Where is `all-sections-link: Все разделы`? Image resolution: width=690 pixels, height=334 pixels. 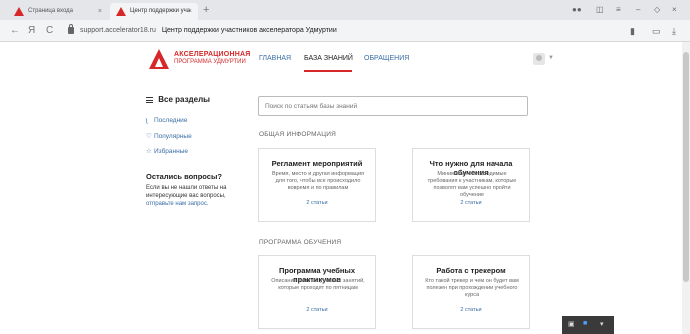
all-sections-link: Все разделы is located at coordinates (178, 99).